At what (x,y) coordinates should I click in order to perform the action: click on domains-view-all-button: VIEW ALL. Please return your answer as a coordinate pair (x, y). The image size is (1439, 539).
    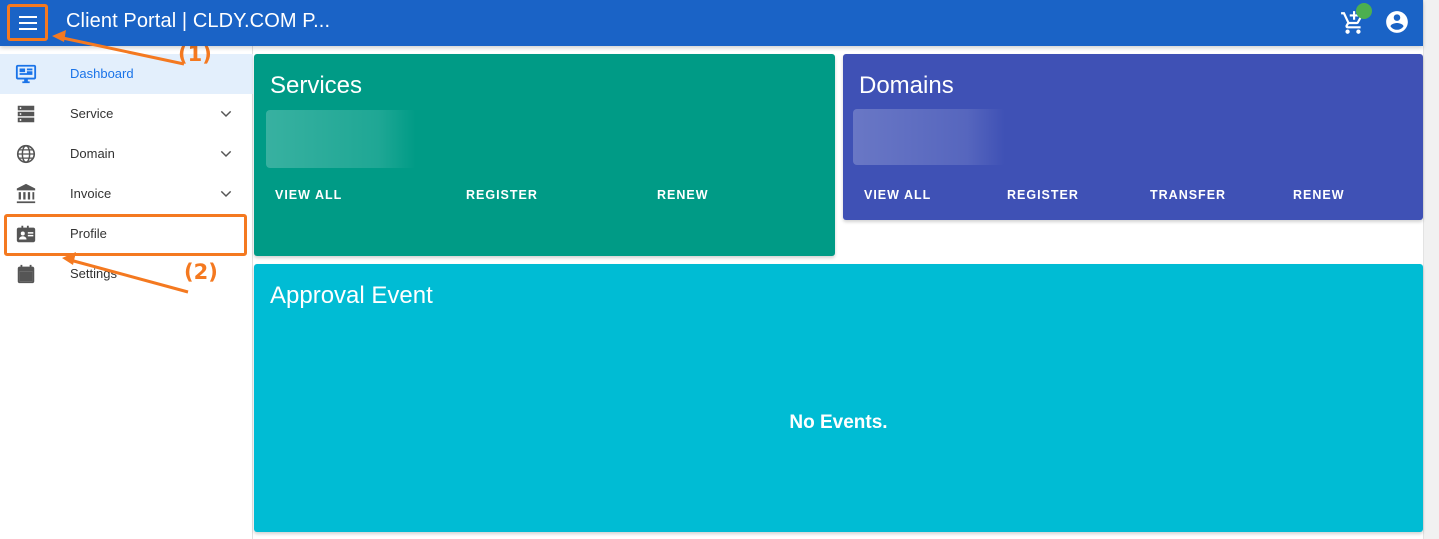
    Looking at the image, I should click on (897, 195).